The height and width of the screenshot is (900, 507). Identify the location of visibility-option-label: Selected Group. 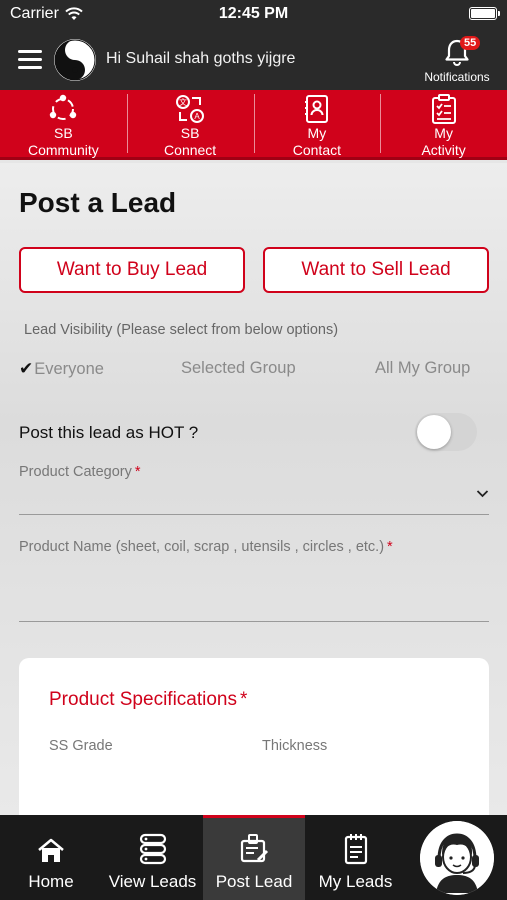
(238, 368).